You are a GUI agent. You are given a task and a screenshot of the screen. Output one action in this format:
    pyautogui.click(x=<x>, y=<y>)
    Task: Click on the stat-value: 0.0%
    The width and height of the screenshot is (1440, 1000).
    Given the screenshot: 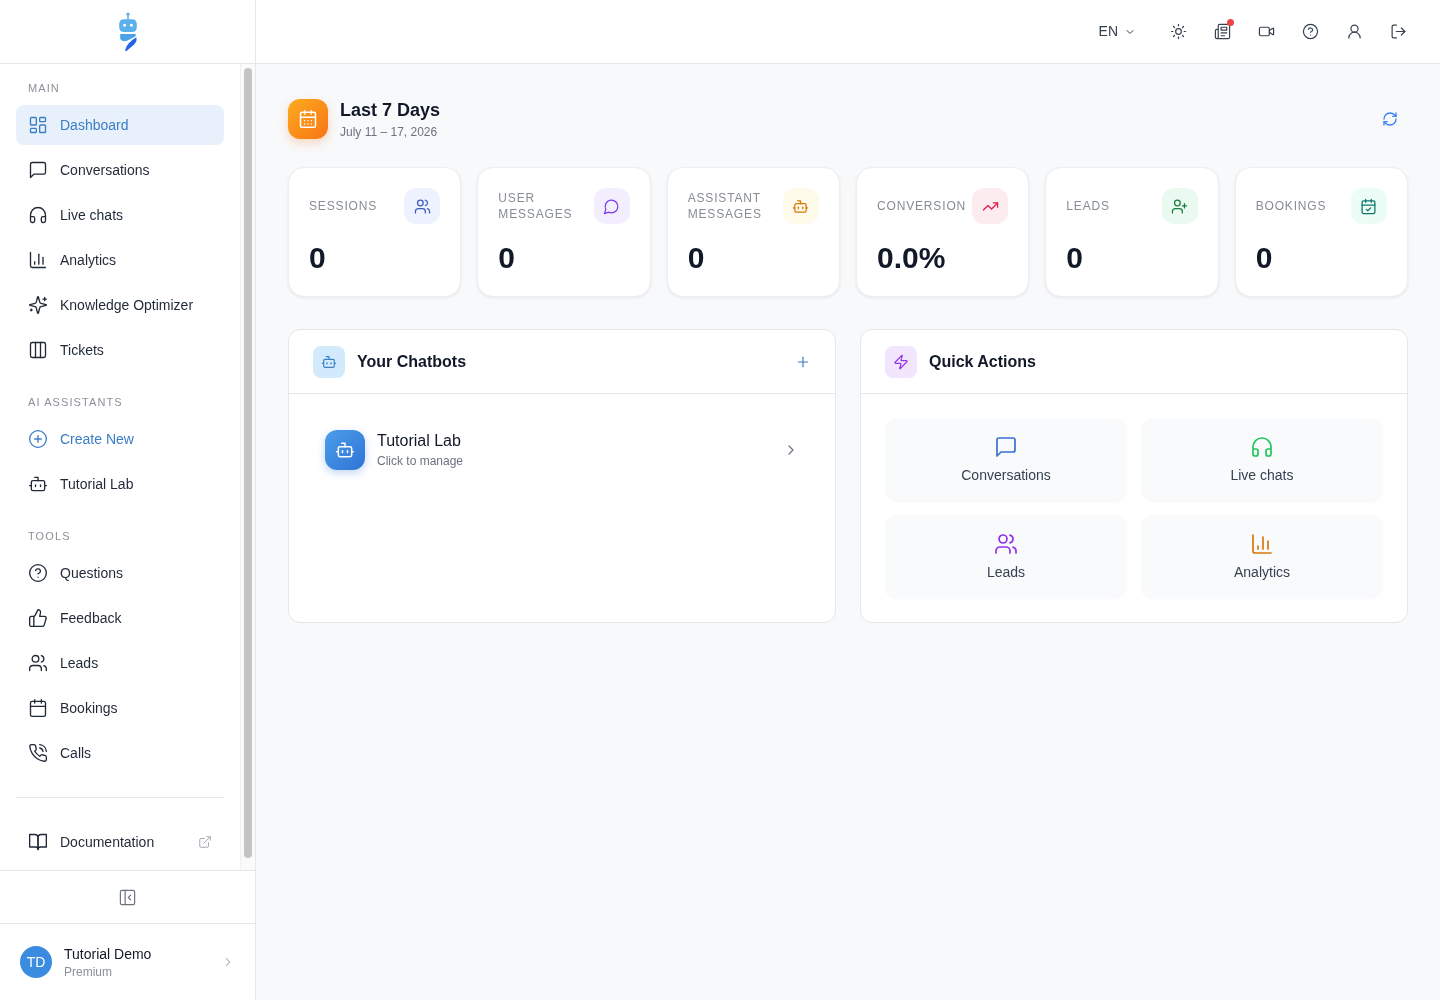 What is the action you would take?
    pyautogui.click(x=911, y=258)
    